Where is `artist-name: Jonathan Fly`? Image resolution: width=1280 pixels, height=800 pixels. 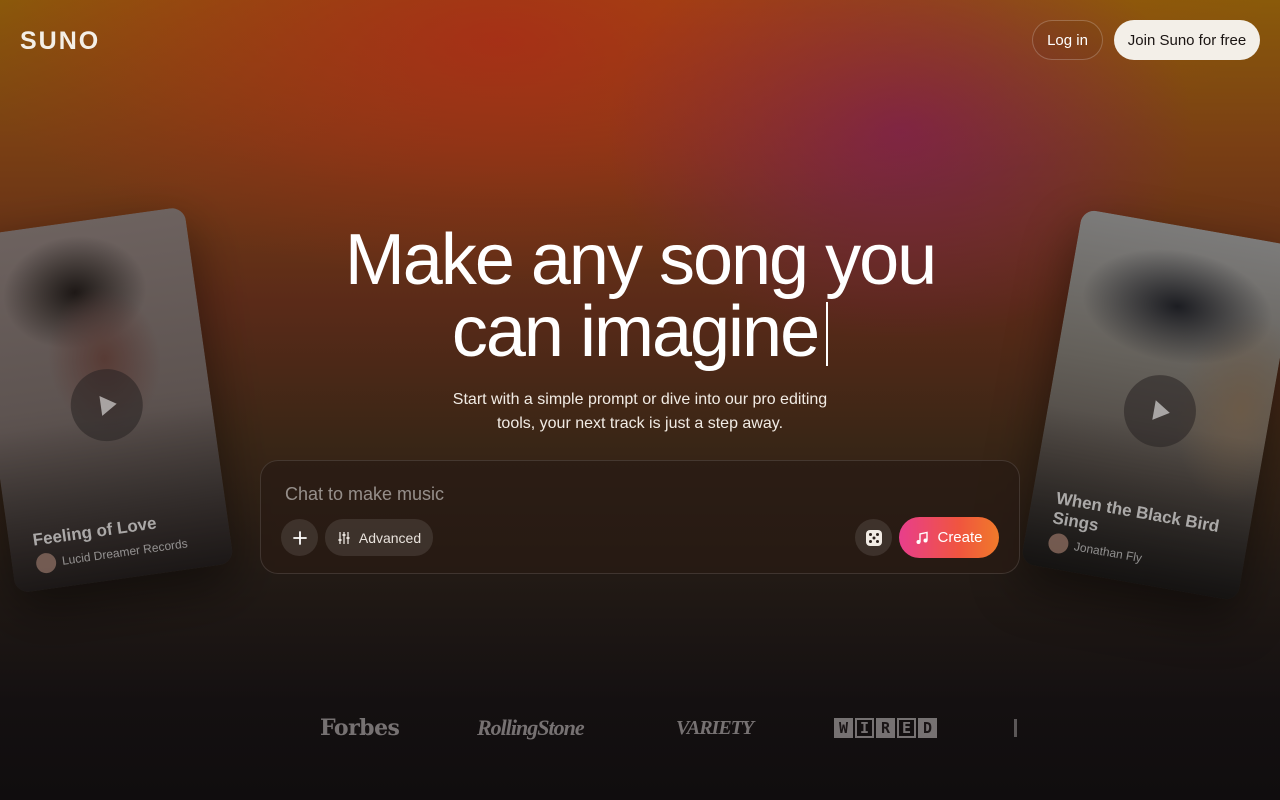
artist-name: Jonathan Fly is located at coordinates (1108, 552).